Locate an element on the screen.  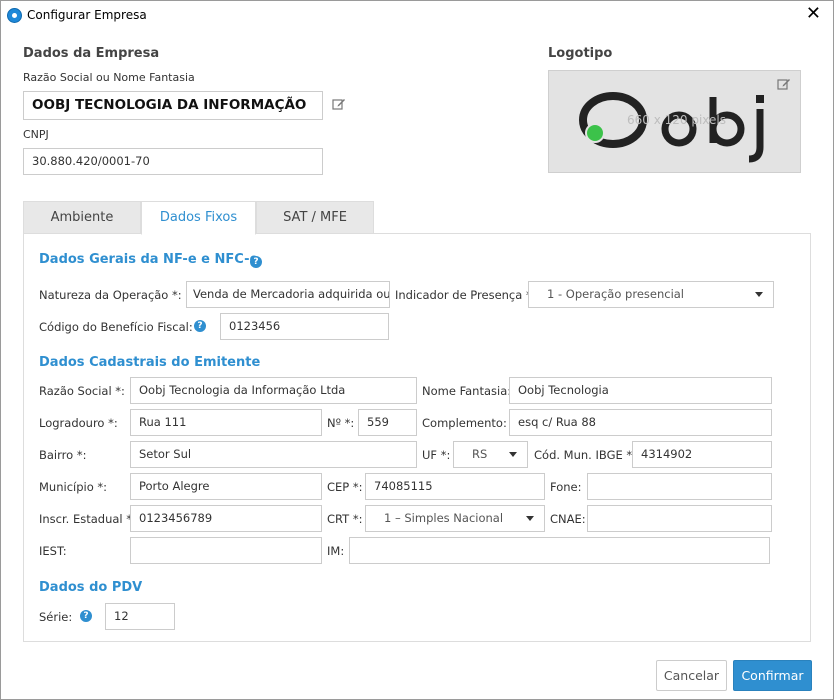
pdv-section-title: Dados do PDV is located at coordinates (91, 587).